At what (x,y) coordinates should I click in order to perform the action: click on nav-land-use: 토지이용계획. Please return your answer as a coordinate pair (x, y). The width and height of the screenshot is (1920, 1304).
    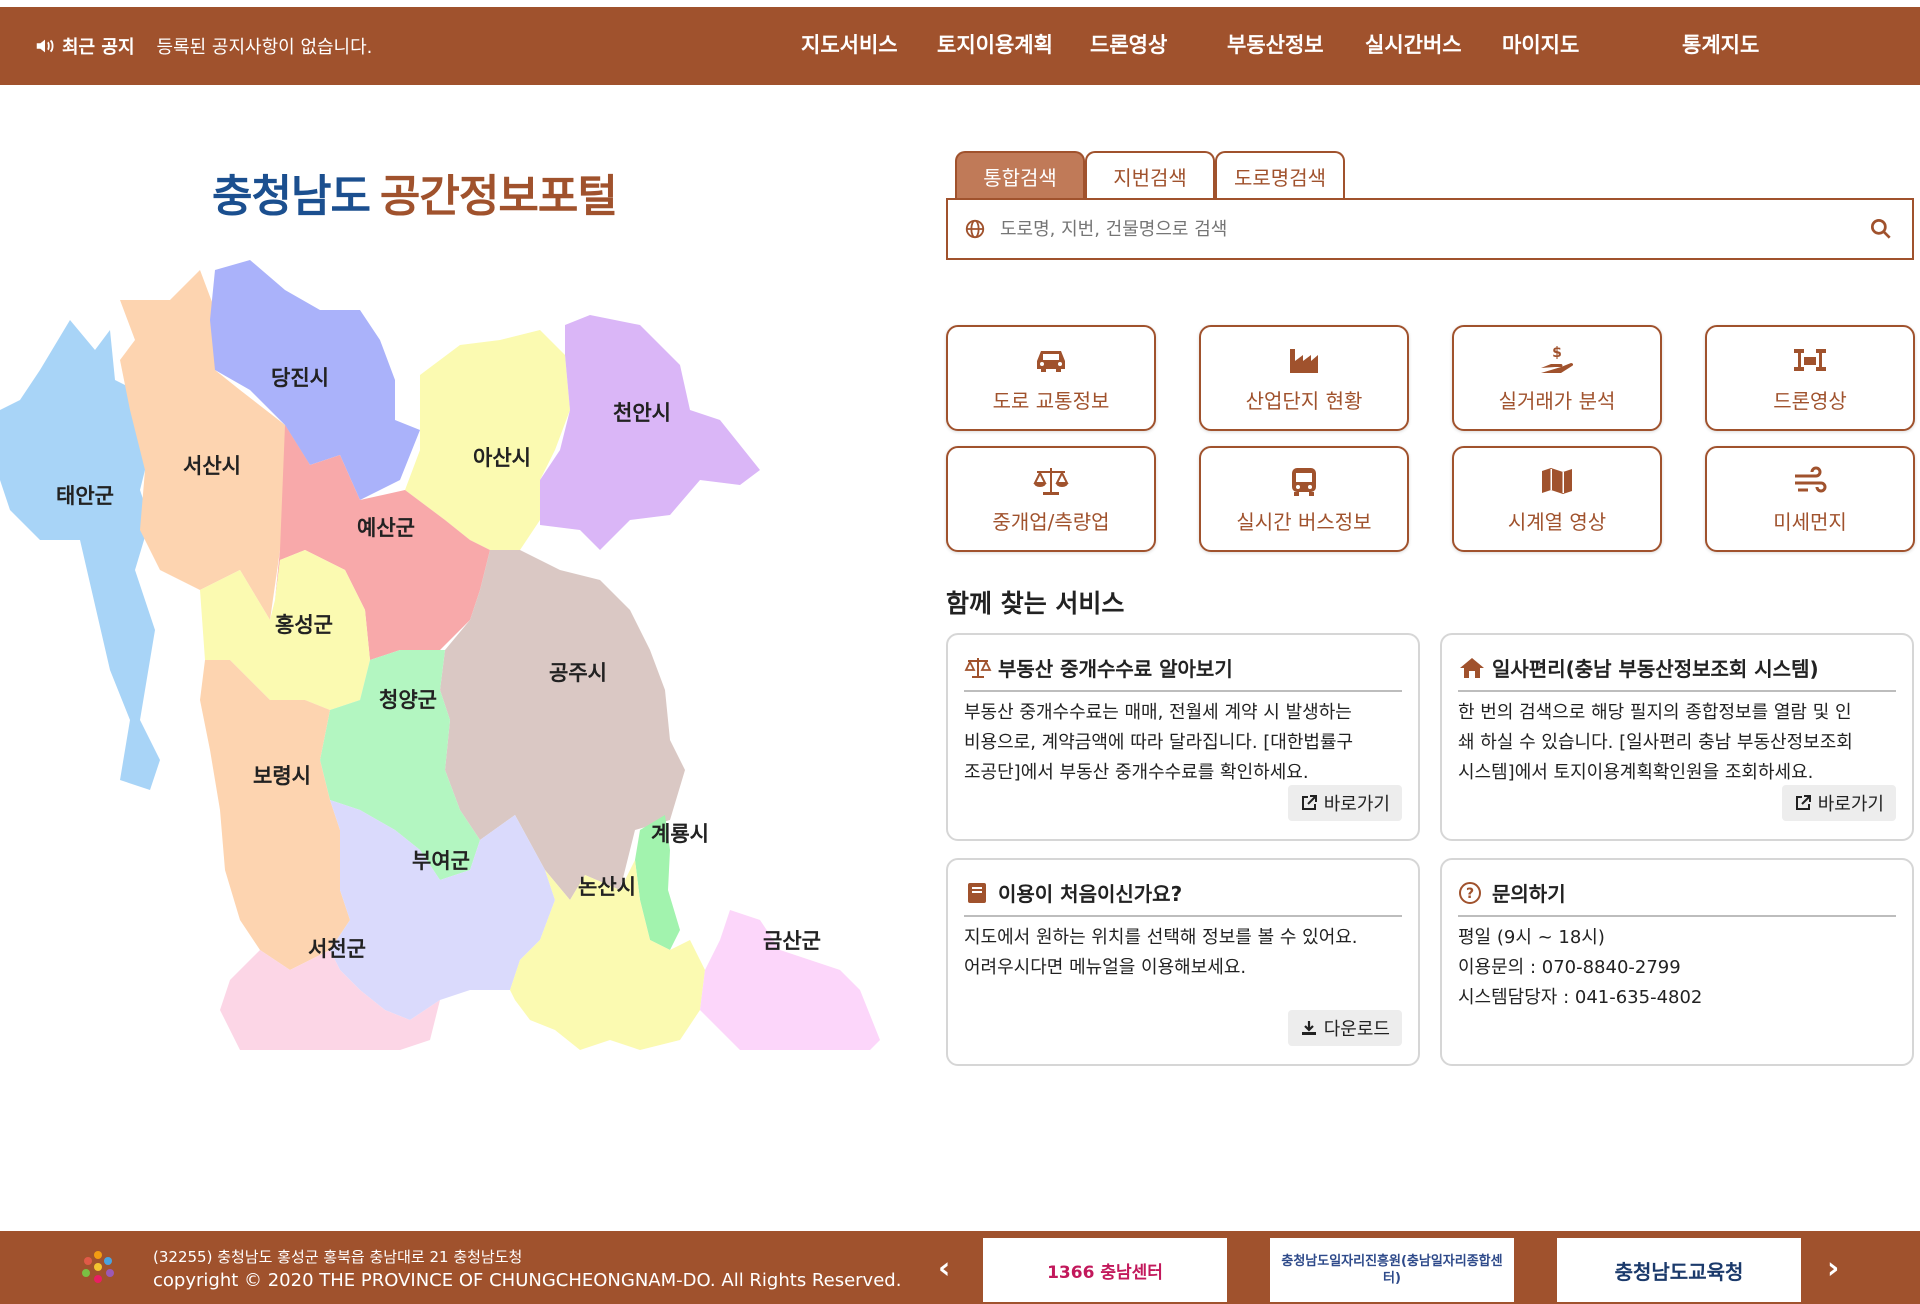
    Looking at the image, I should click on (995, 44).